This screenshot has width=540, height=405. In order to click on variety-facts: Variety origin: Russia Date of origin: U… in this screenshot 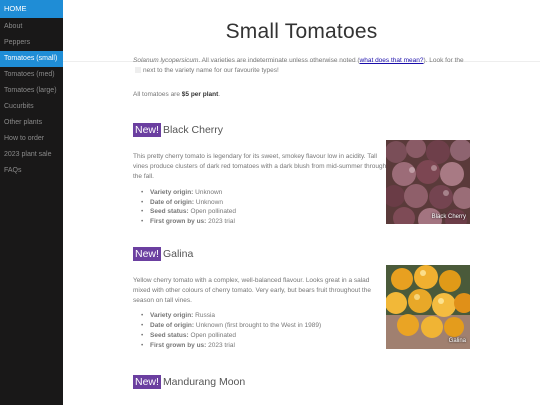, I will do `click(258, 330)`.